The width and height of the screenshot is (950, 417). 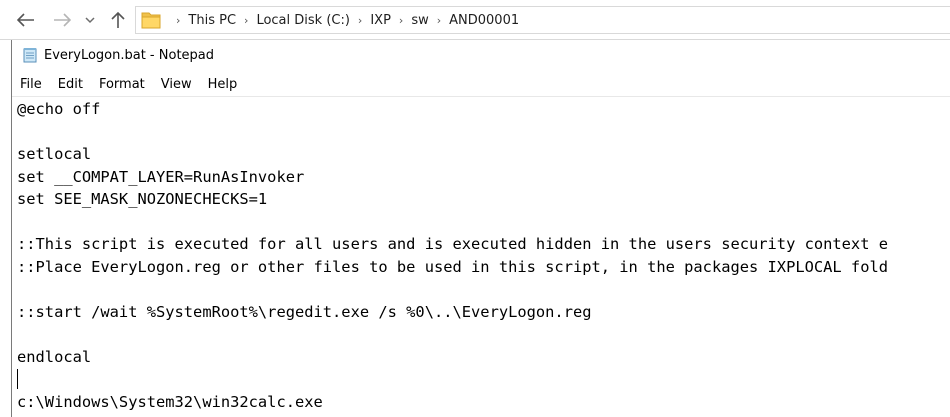 I want to click on folder-icon, so click(x=151, y=20).